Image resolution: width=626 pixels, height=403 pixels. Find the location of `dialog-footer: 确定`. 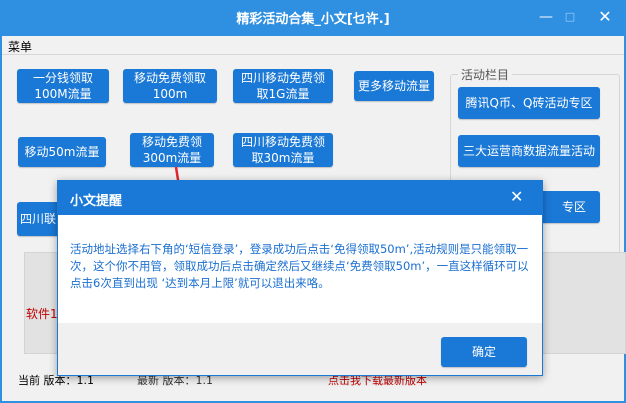

dialog-footer: 确定 is located at coordinates (300, 349).